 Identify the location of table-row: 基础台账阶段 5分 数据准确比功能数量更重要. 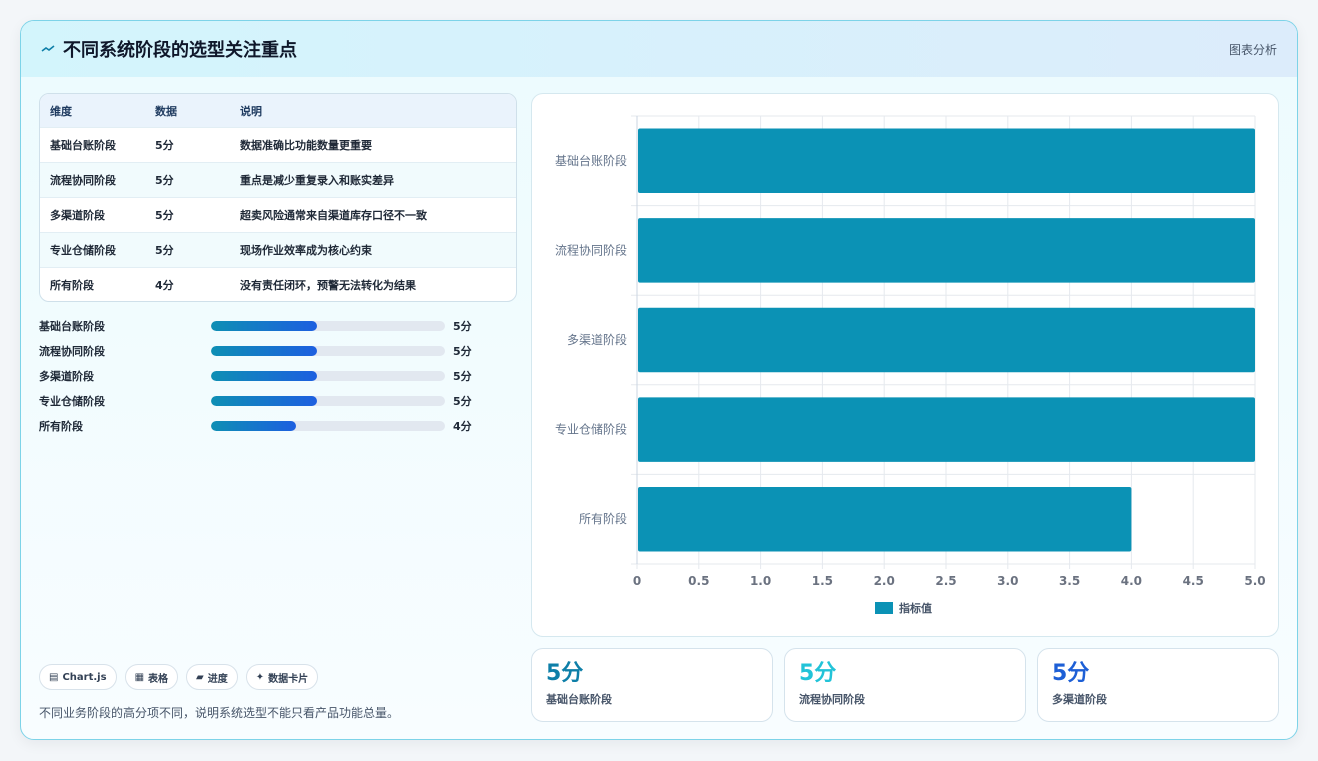
(278, 144).